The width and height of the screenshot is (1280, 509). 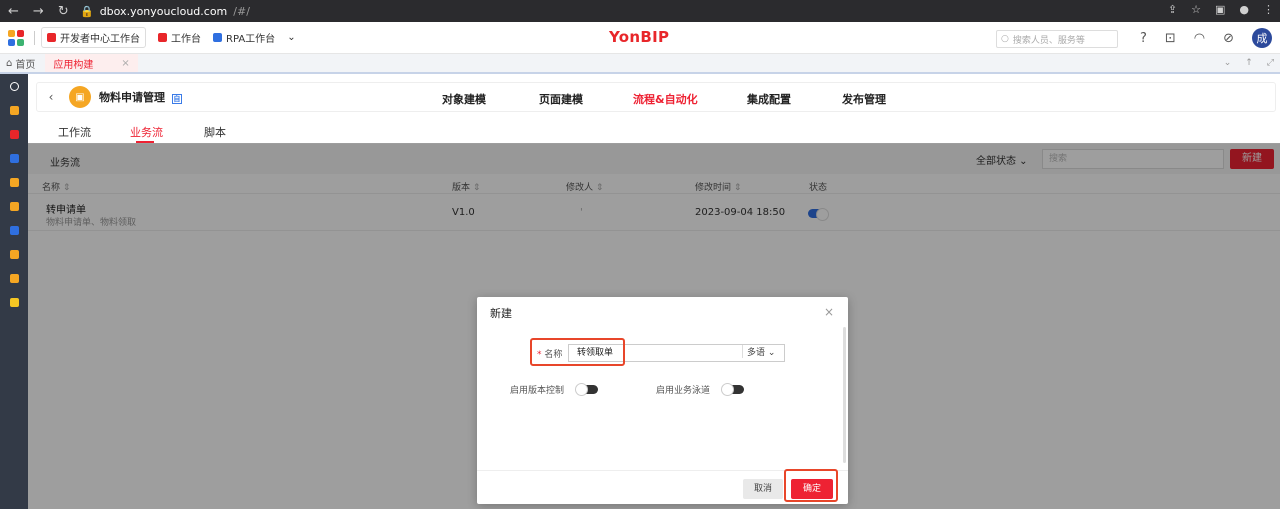 What do you see at coordinates (577, 352) in the screenshot?
I see `highlight-name-field` at bounding box center [577, 352].